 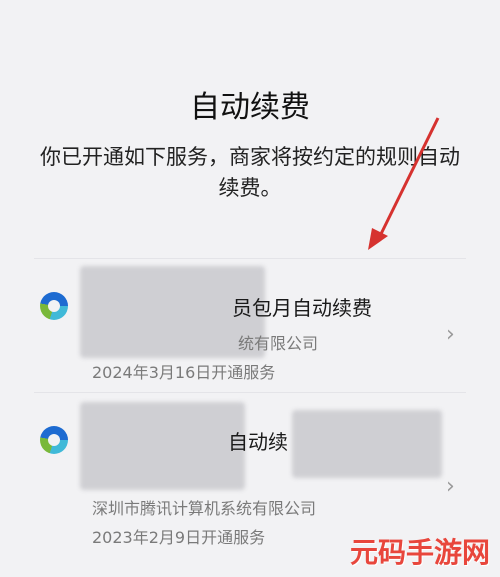 I want to click on subscription-date: 2023年2月9日开通服务, so click(x=179, y=537).